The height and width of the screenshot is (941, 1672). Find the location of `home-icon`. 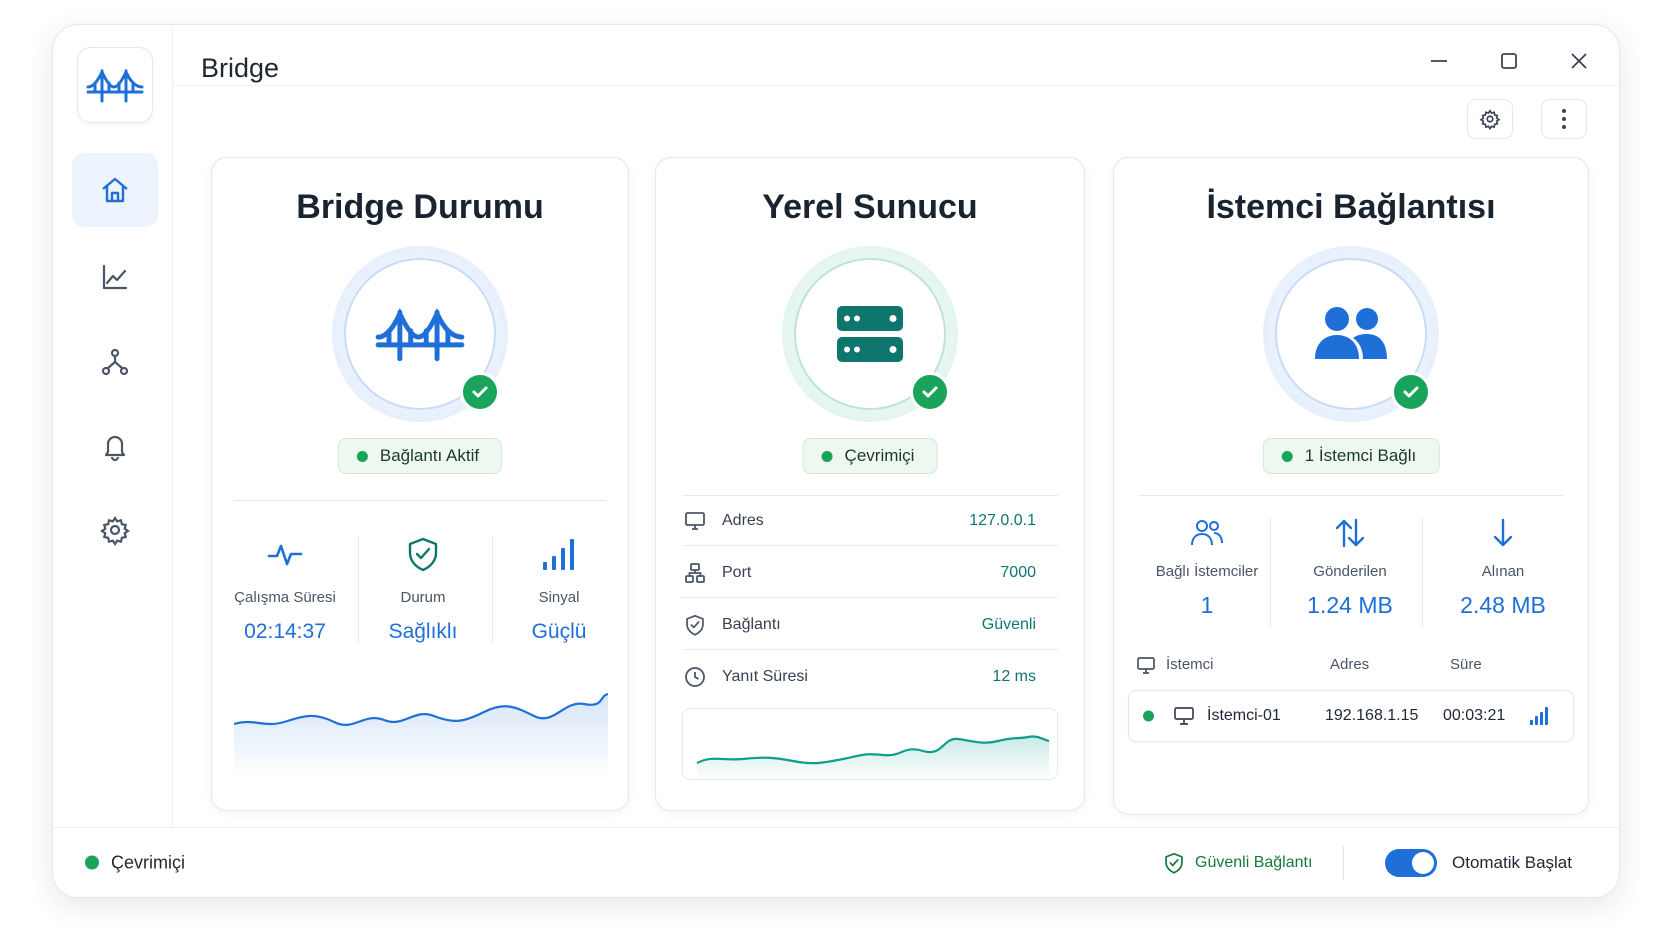

home-icon is located at coordinates (115, 190).